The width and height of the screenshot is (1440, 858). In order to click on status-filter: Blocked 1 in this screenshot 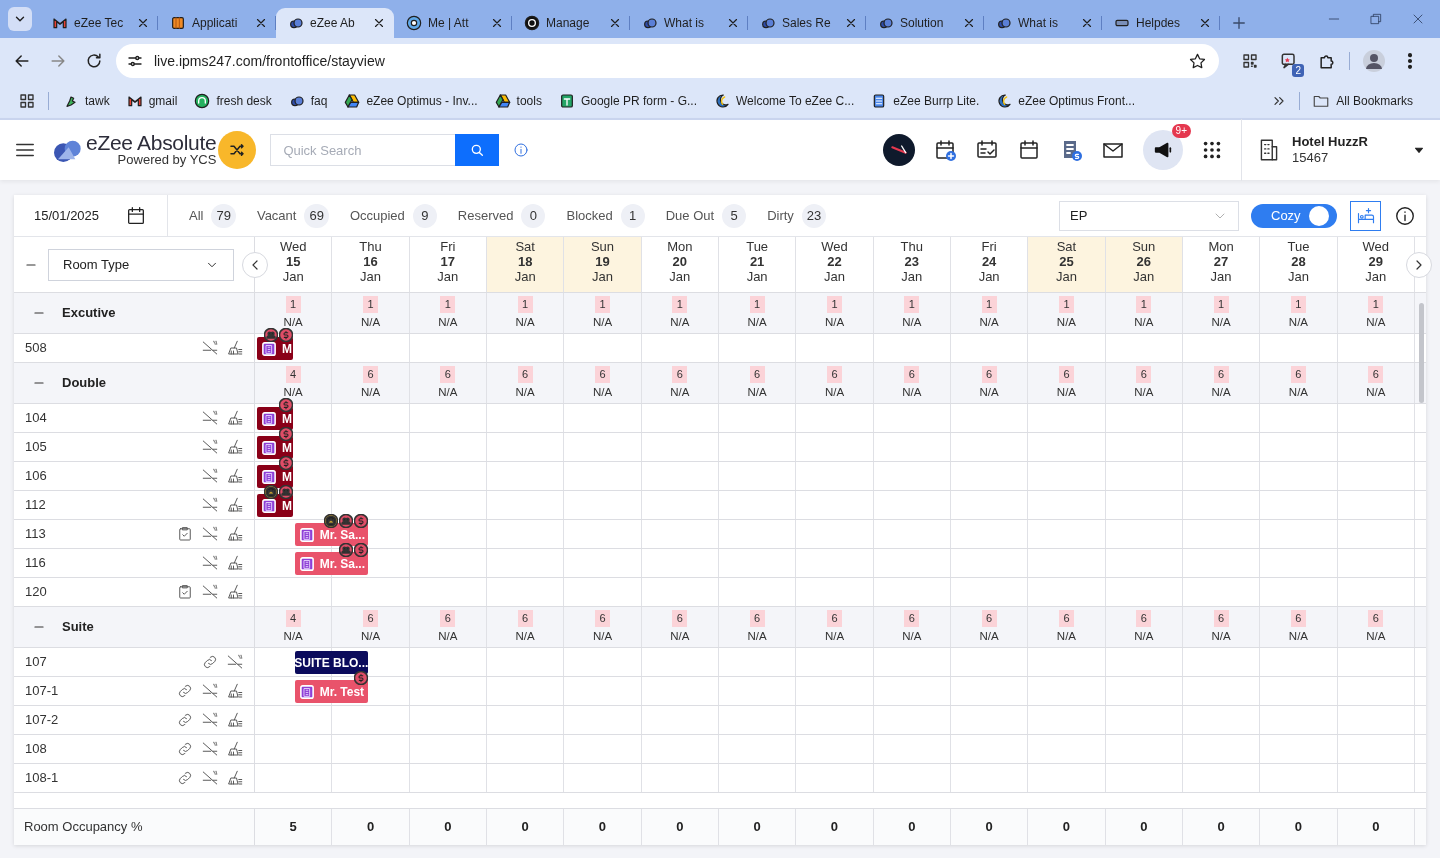, I will do `click(605, 215)`.